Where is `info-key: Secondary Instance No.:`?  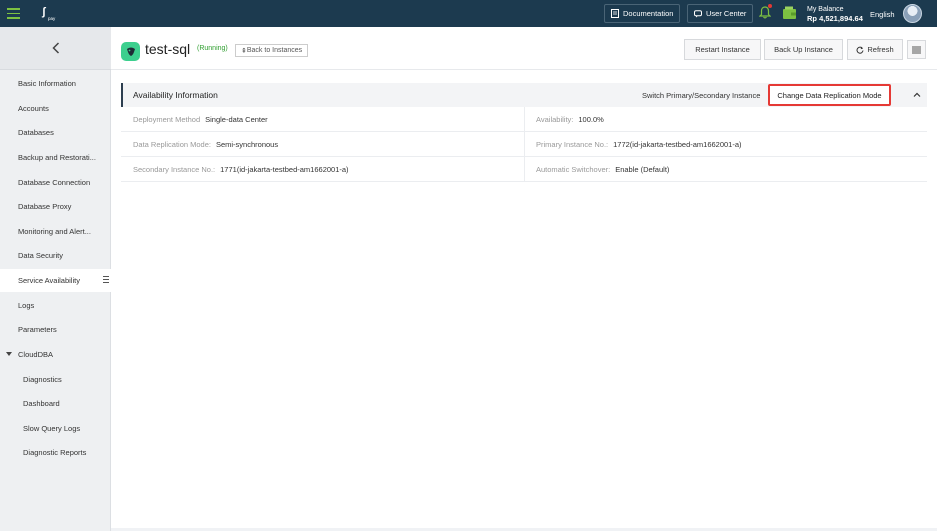 info-key: Secondary Instance No.: is located at coordinates (174, 169).